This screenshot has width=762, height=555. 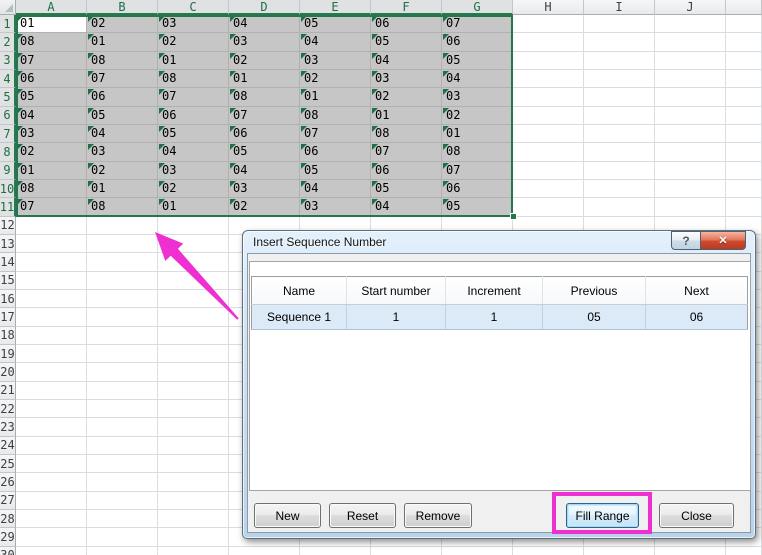 What do you see at coordinates (406, 550) in the screenshot?
I see `cell-F30` at bounding box center [406, 550].